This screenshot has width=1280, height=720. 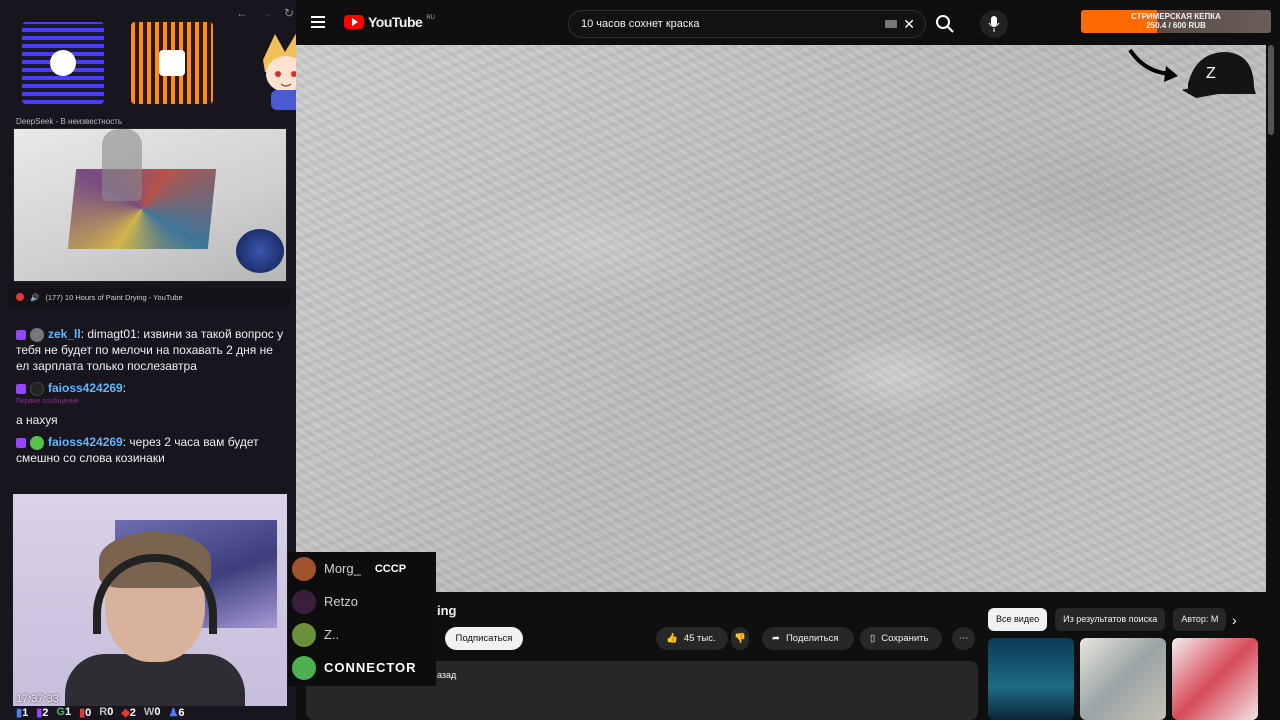 I want to click on speaker-icon: 🔊, so click(x=35, y=297).